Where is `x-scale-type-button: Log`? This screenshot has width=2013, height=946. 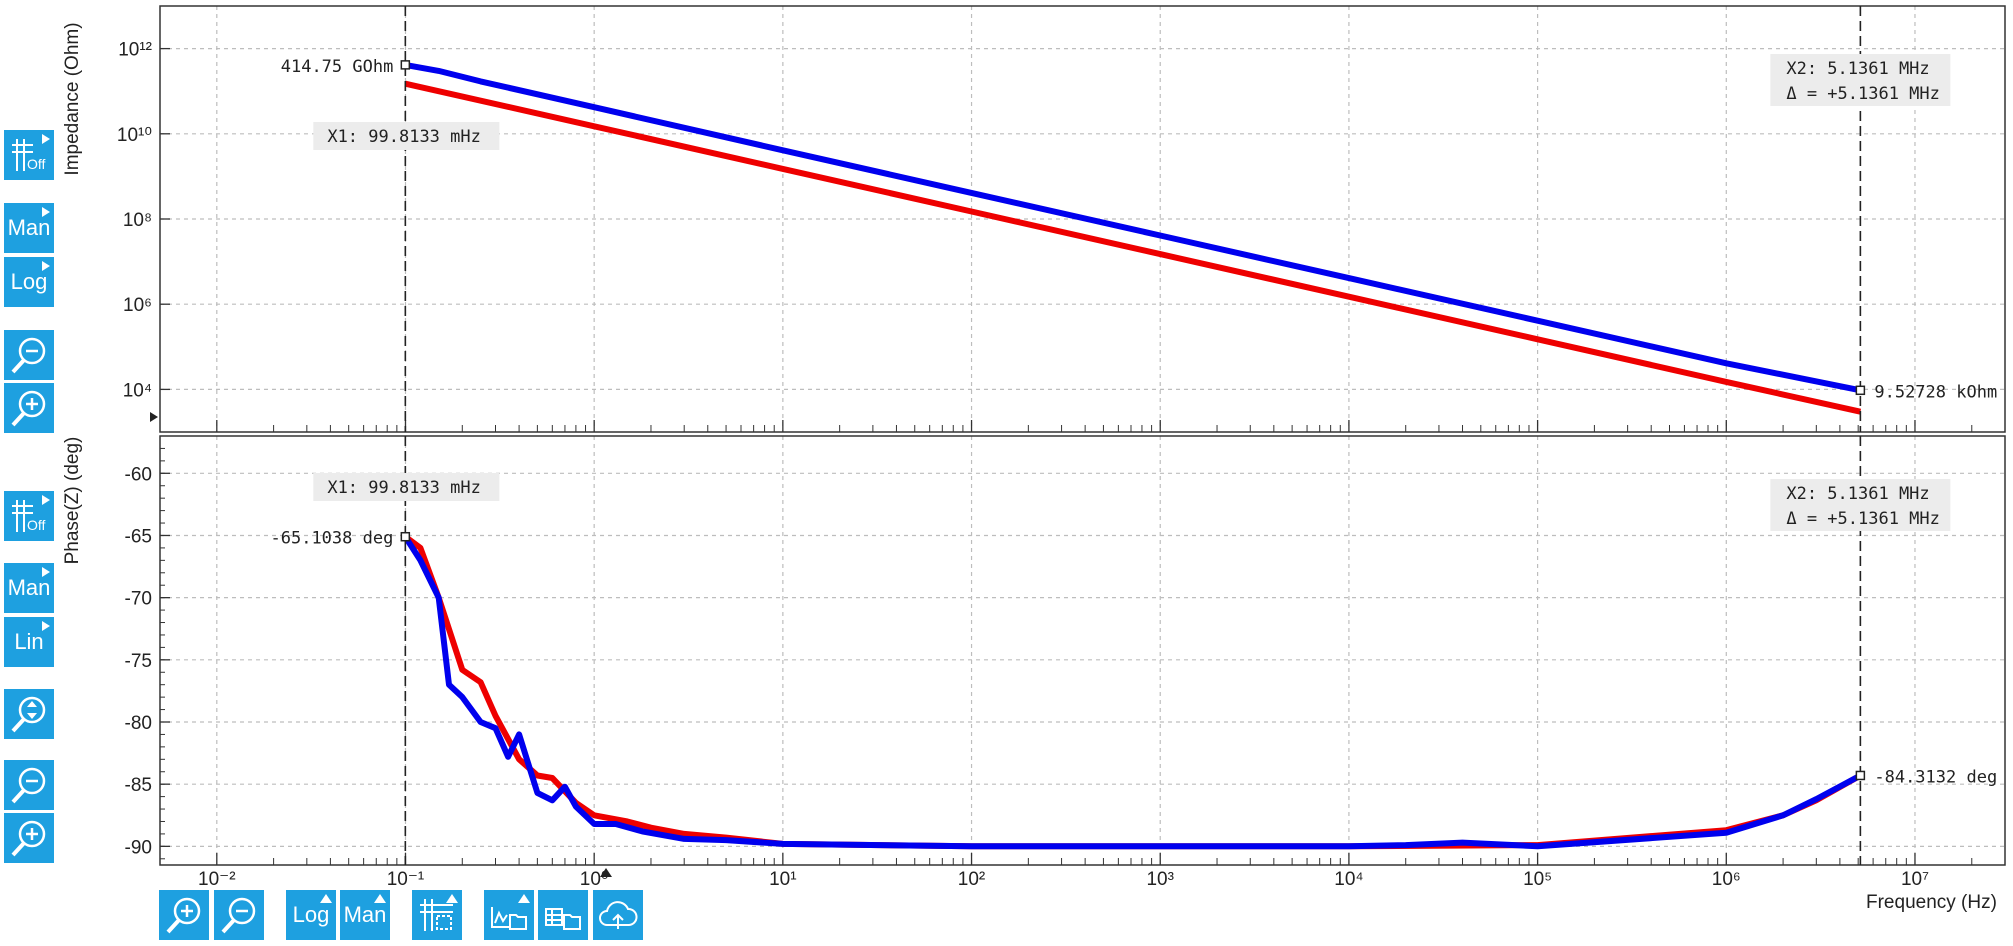
x-scale-type-button: Log is located at coordinates (311, 915).